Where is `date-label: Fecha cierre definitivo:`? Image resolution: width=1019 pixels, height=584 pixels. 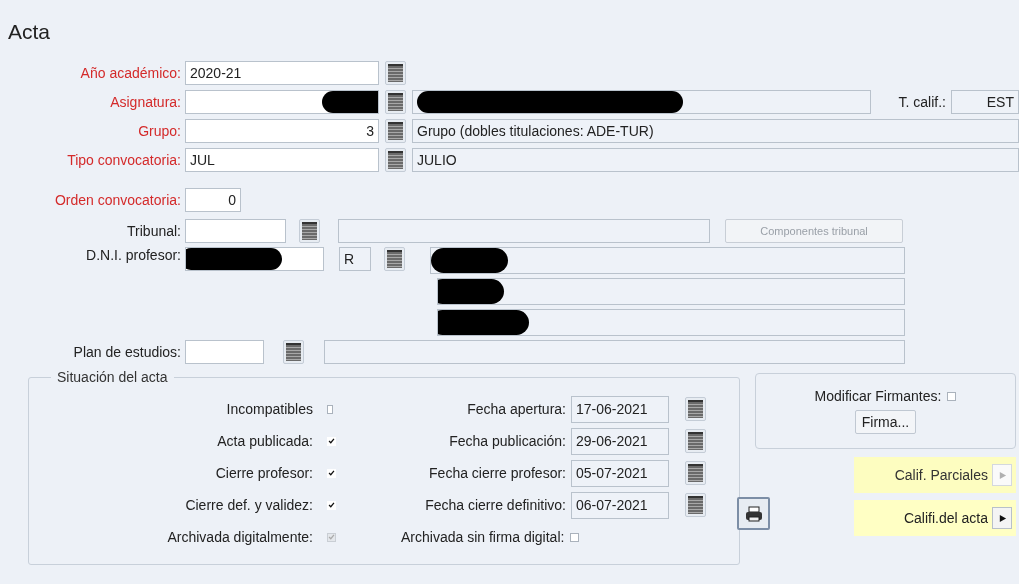 date-label: Fecha cierre definitivo: is located at coordinates (495, 505).